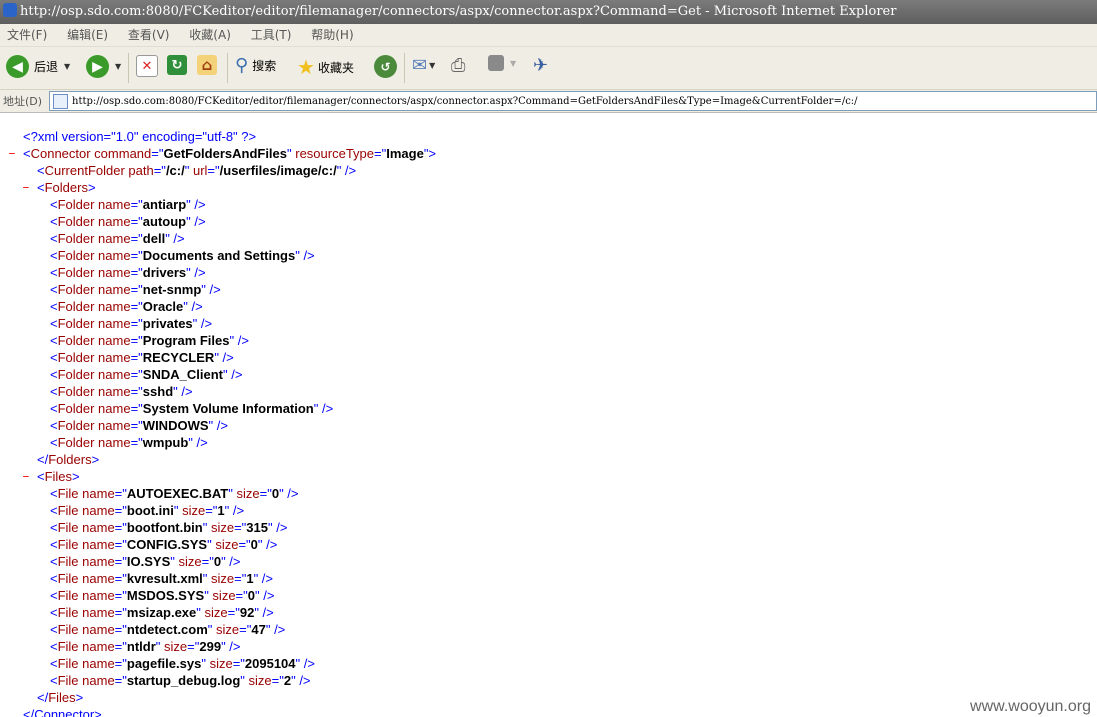  Describe the element at coordinates (46, 67) in the screenshot. I see `back-button-label: 后退` at that location.